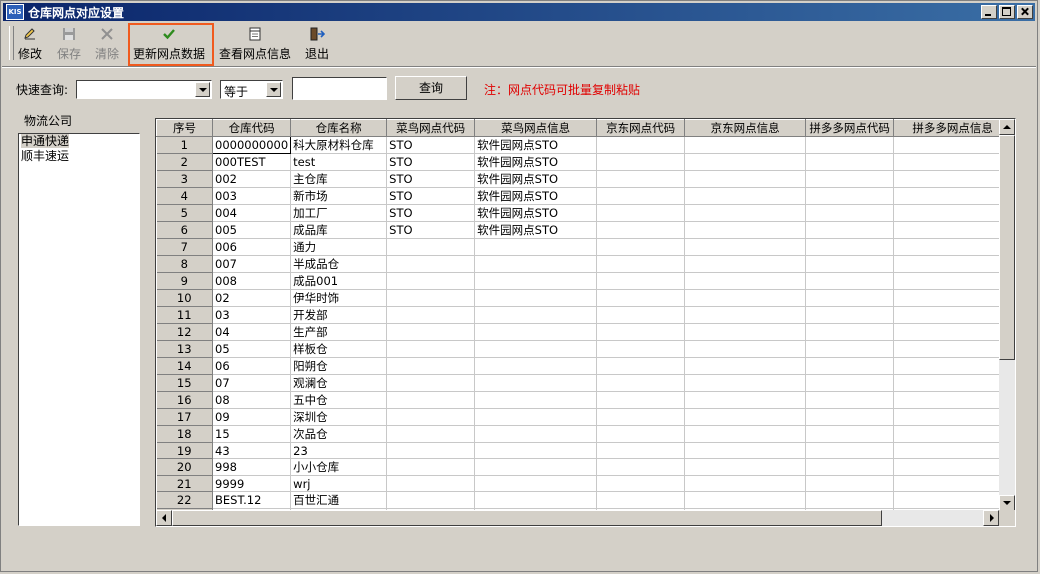 This screenshot has width=1040, height=574. What do you see at coordinates (584, 264) in the screenshot?
I see `table-row: 8 007 半成品仓` at bounding box center [584, 264].